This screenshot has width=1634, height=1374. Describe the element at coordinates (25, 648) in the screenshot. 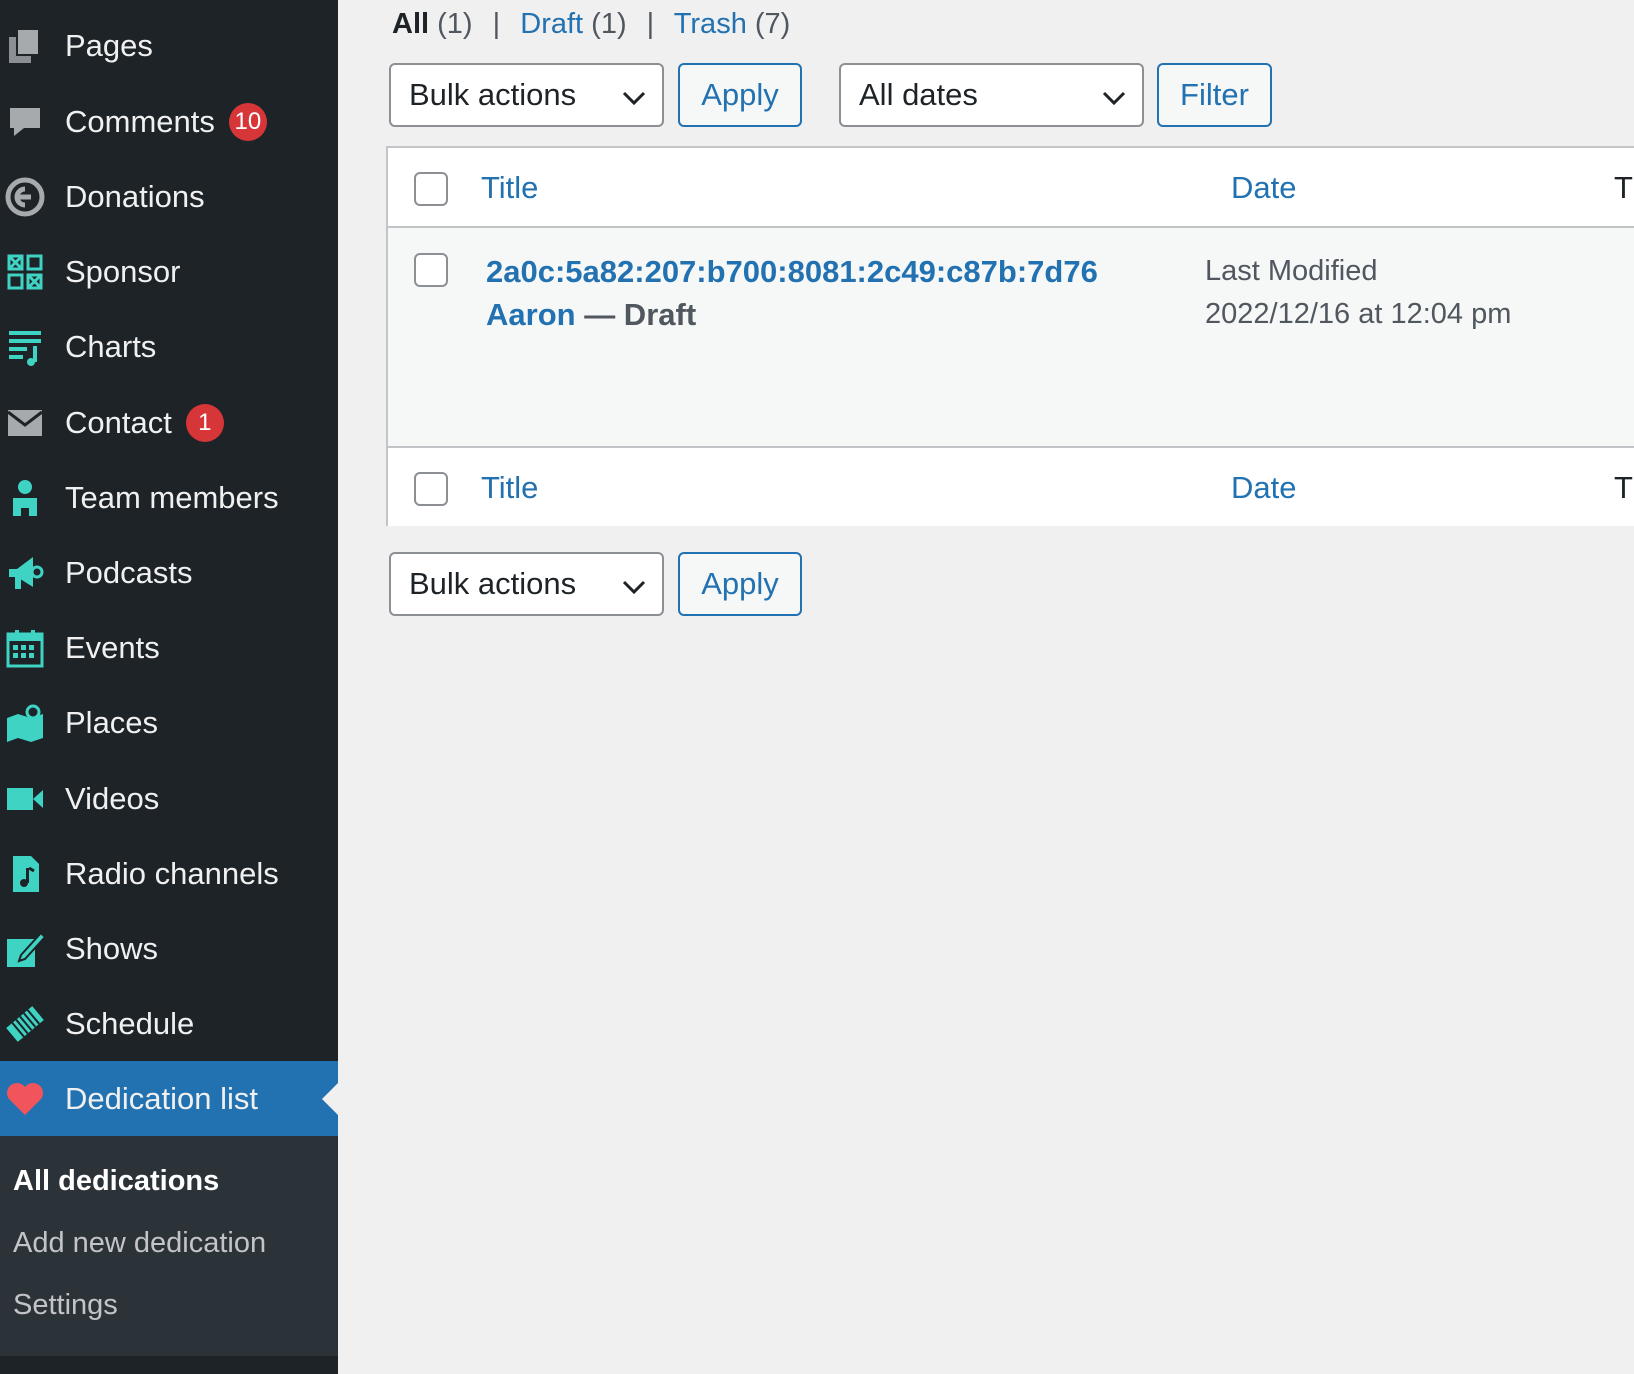

I see `calendar-icon` at that location.